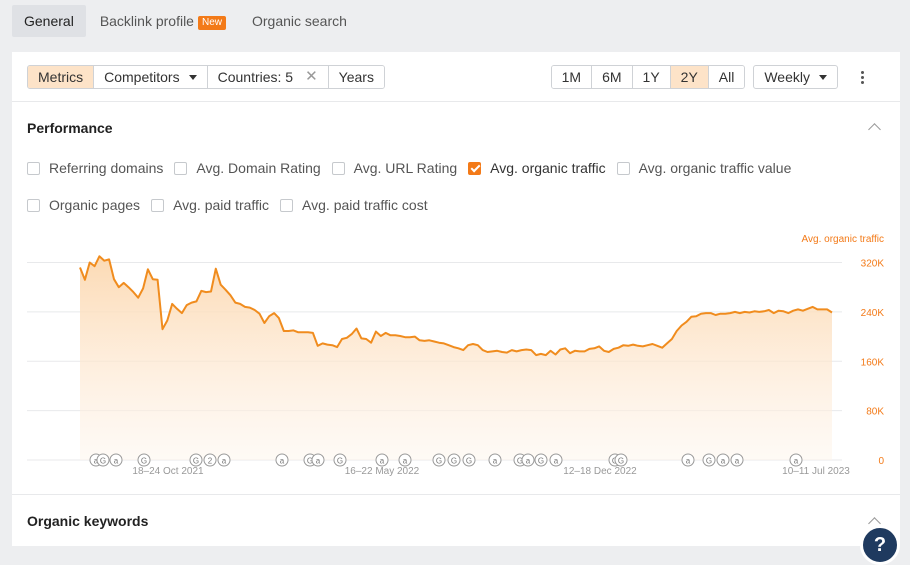 The height and width of the screenshot is (565, 910). I want to click on x-tick-label: 16–22 May 2022, so click(382, 471).